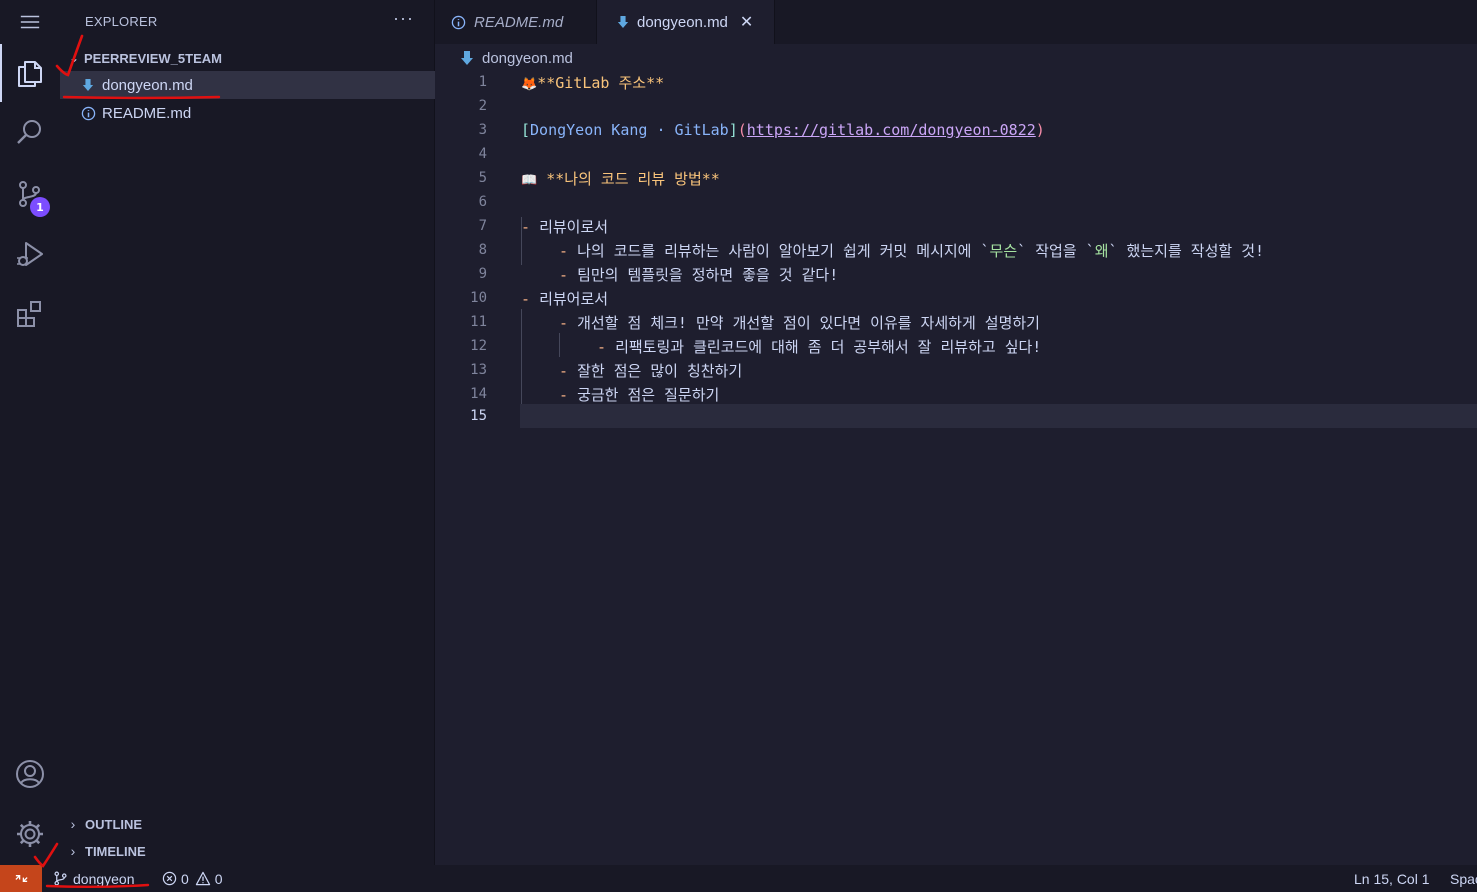  I want to click on link-text: DongYeon Kang · GitLab, so click(629, 130).